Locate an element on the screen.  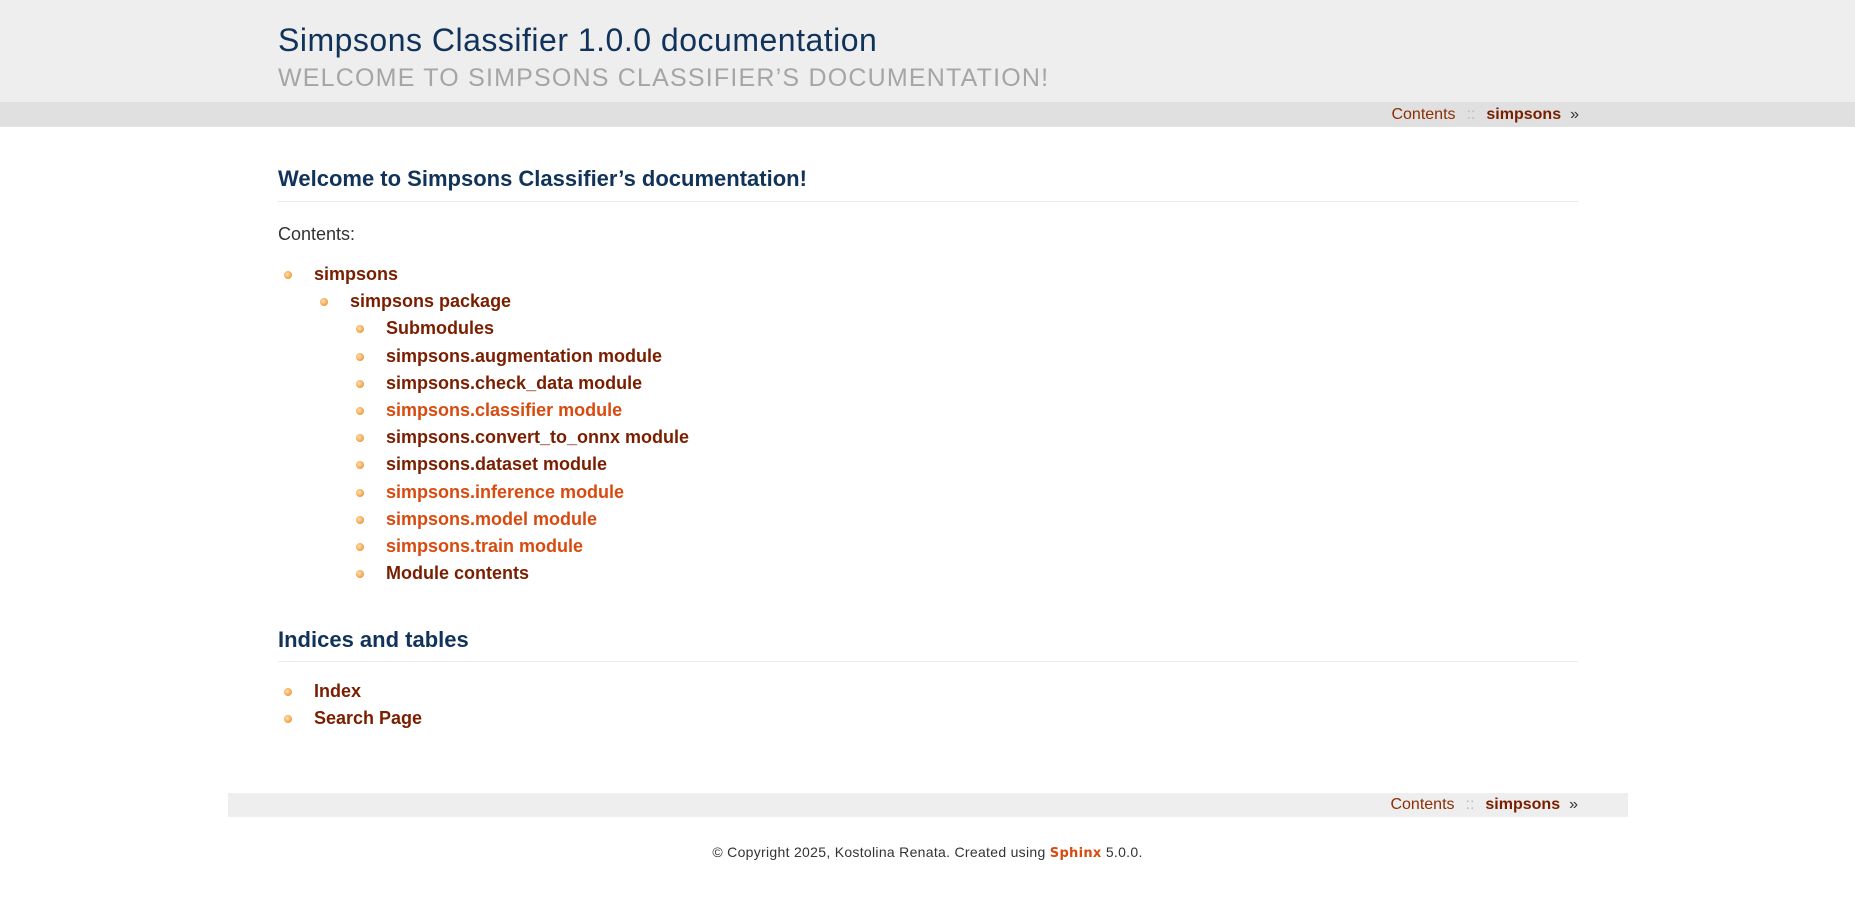
toc-link-simpsons: simpsons is located at coordinates (356, 274).